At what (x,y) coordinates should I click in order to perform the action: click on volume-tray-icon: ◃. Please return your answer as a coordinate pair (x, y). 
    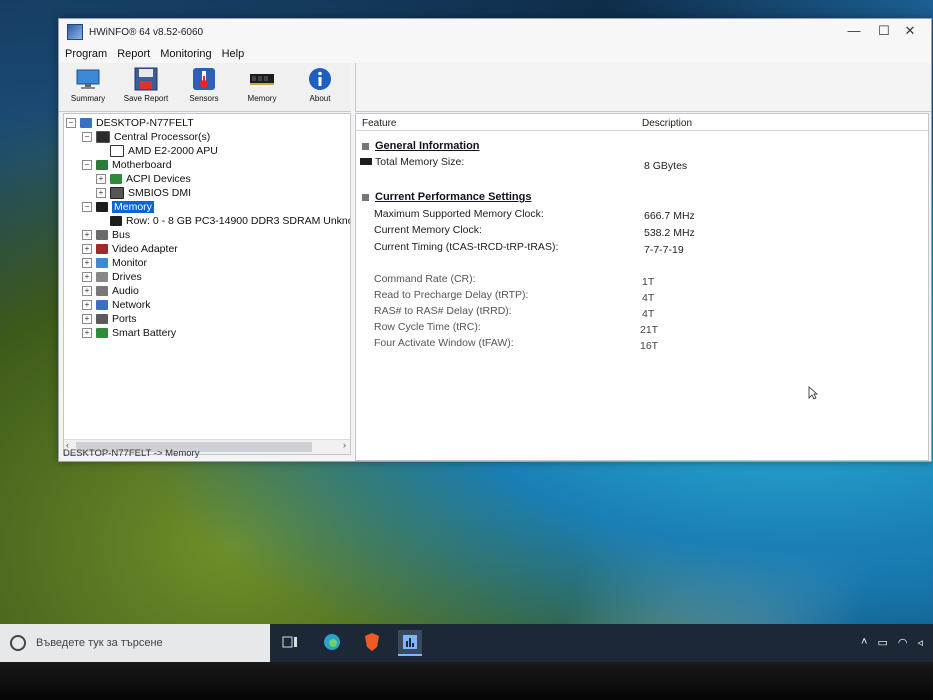
    Looking at the image, I should click on (920, 642).